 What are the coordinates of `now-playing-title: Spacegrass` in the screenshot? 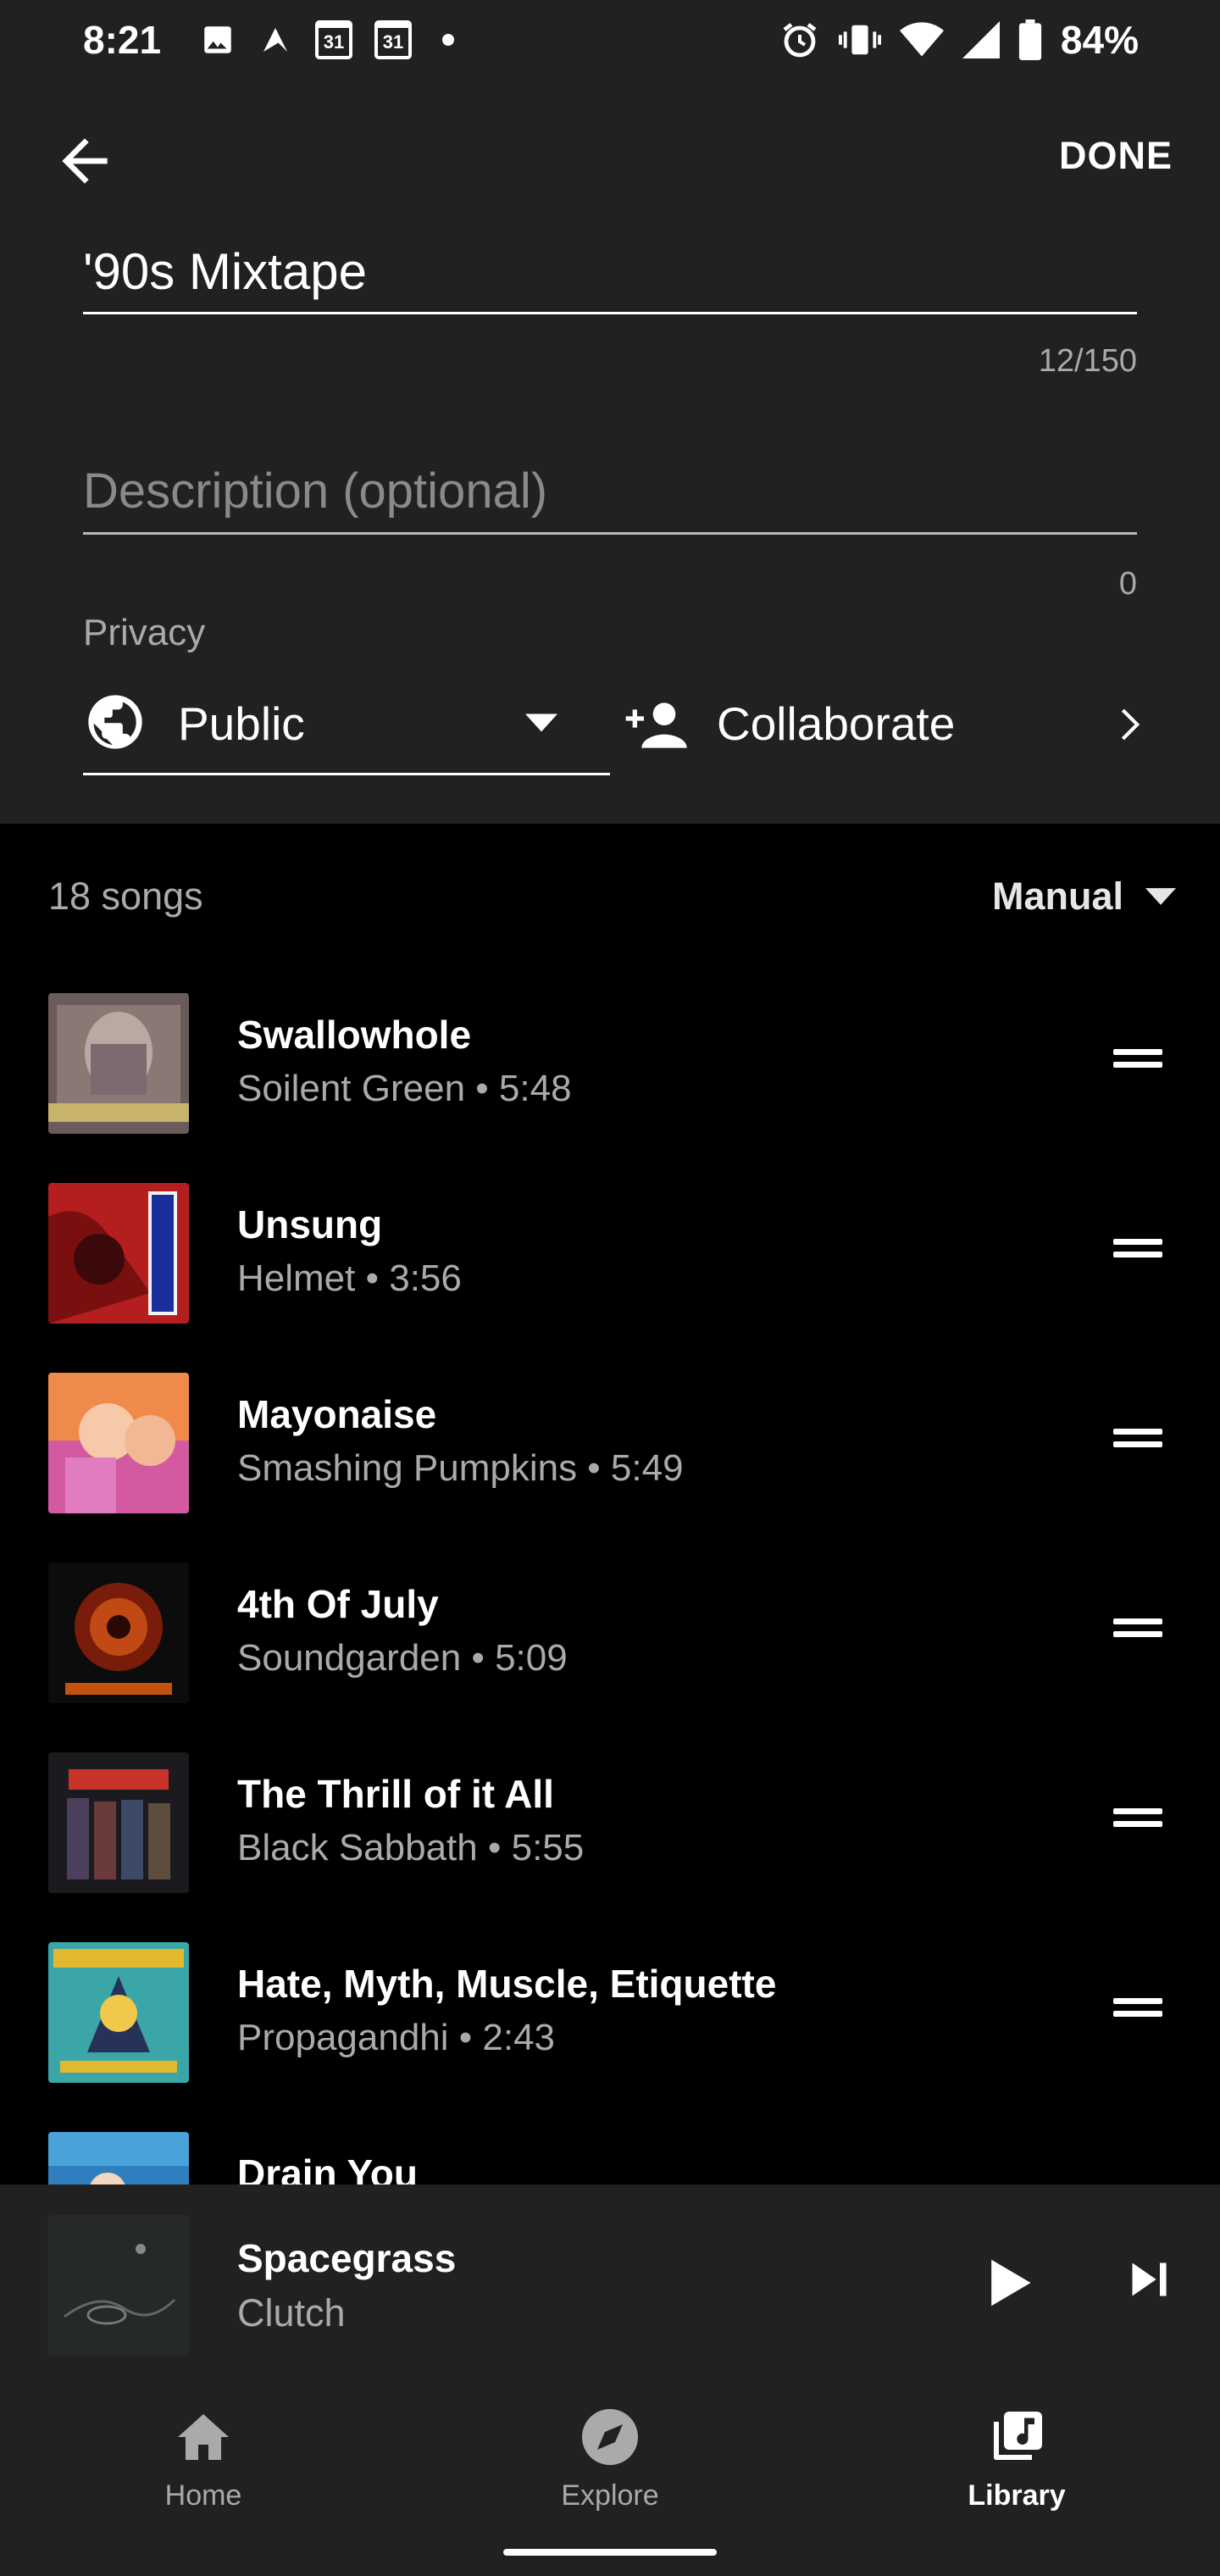 It's located at (347, 2258).